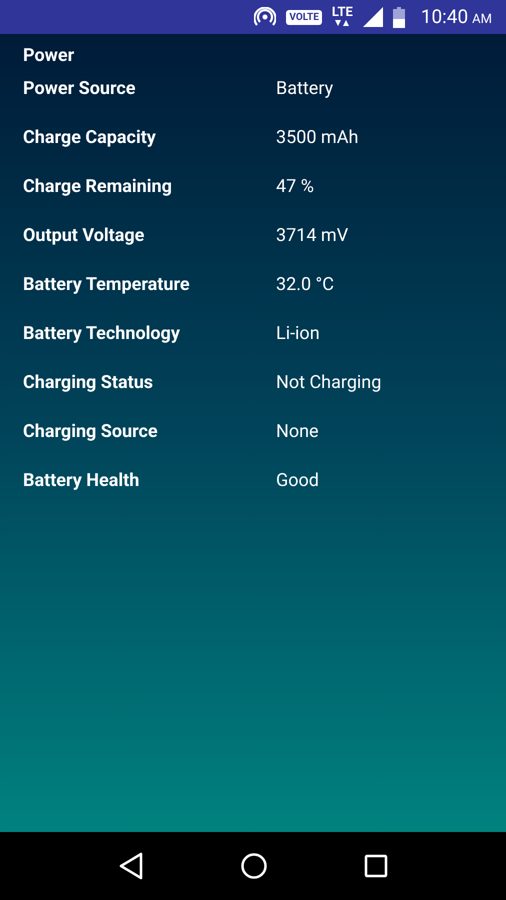 This screenshot has height=900, width=506. What do you see at coordinates (329, 383) in the screenshot?
I see `property-value: Not Charging` at bounding box center [329, 383].